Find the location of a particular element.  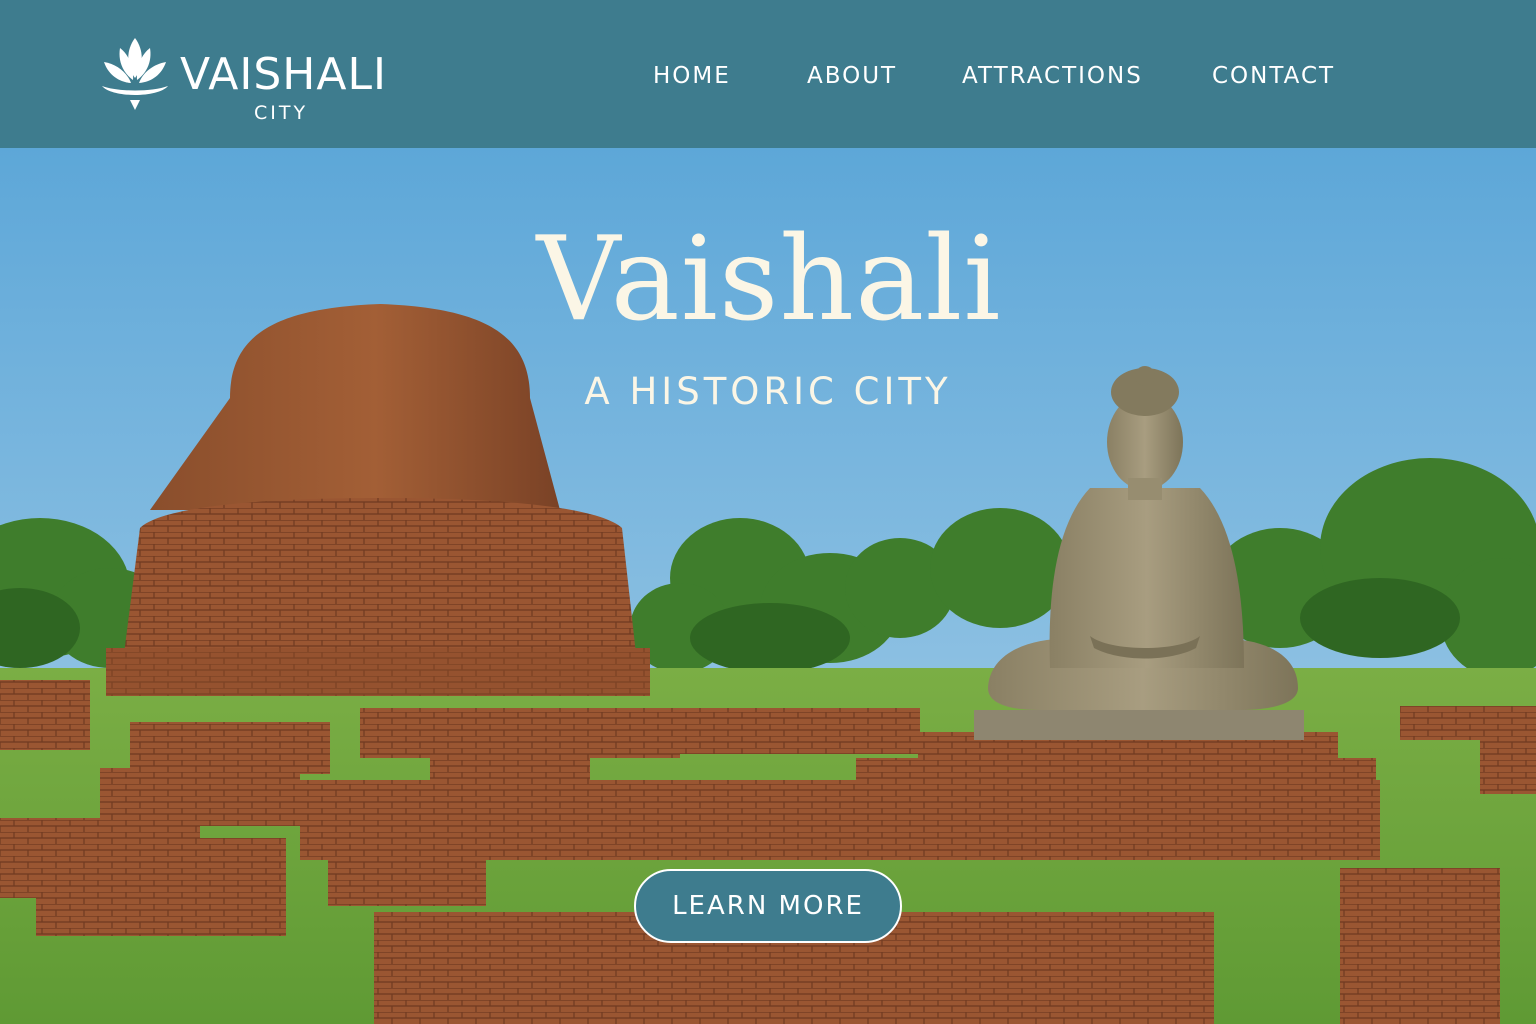

main-nav: HOME ABOUT ATTRACTIONS CONTACT is located at coordinates (768, 76).